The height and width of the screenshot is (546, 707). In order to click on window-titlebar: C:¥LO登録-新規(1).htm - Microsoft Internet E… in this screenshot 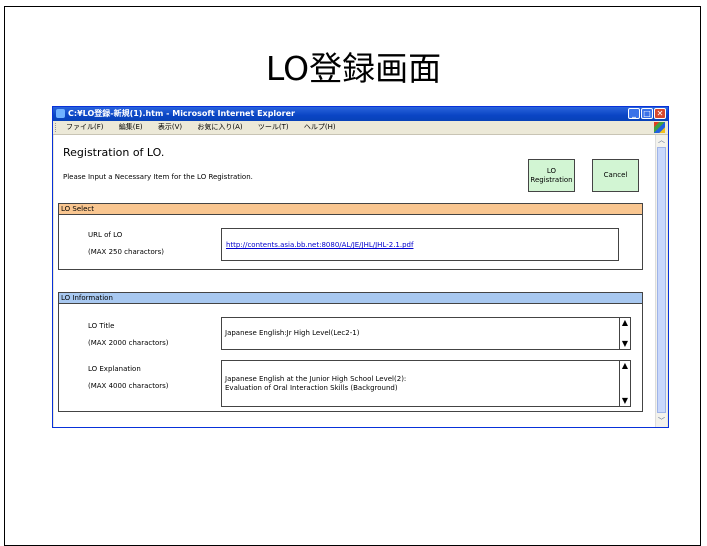, I will do `click(360, 114)`.